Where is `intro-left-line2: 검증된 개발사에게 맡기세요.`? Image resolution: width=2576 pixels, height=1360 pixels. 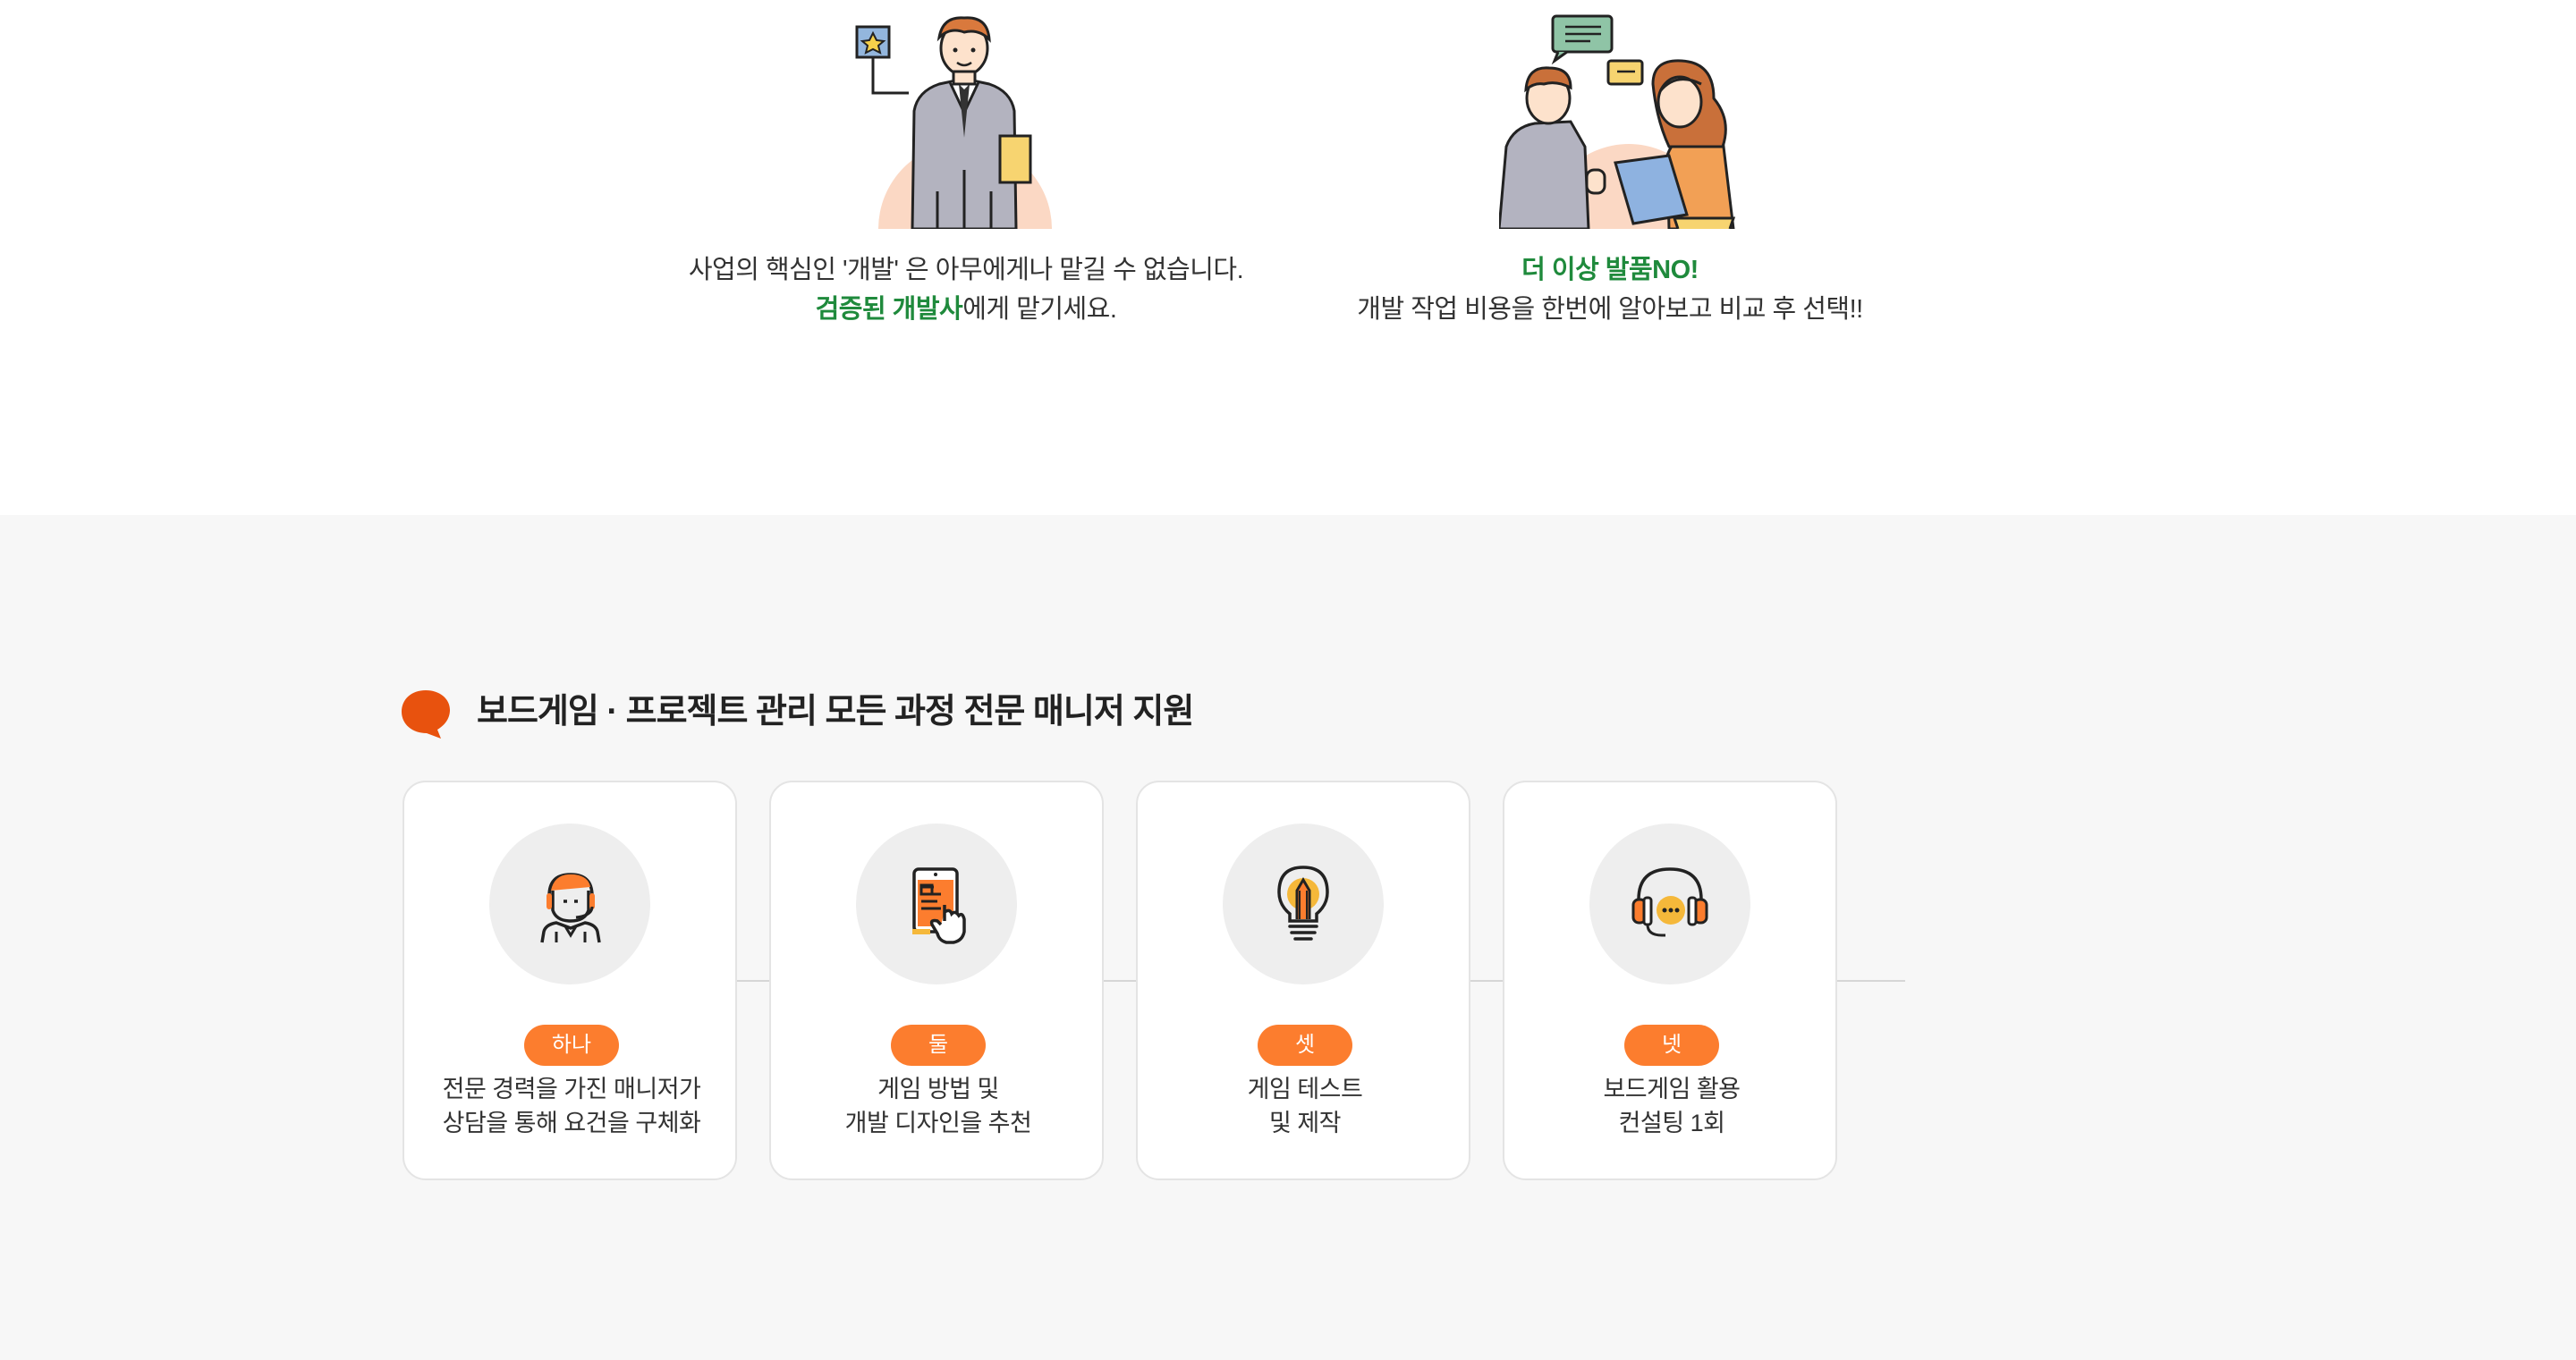
intro-left-line2: 검증된 개발사에게 맡기세요. is located at coordinates (966, 310).